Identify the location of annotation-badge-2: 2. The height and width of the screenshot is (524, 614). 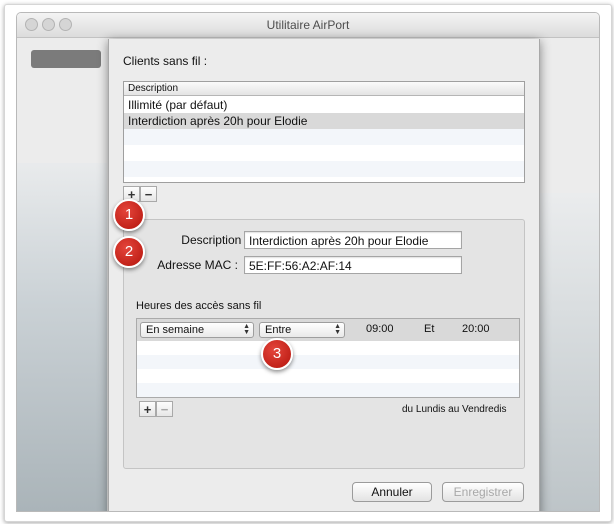
(129, 252).